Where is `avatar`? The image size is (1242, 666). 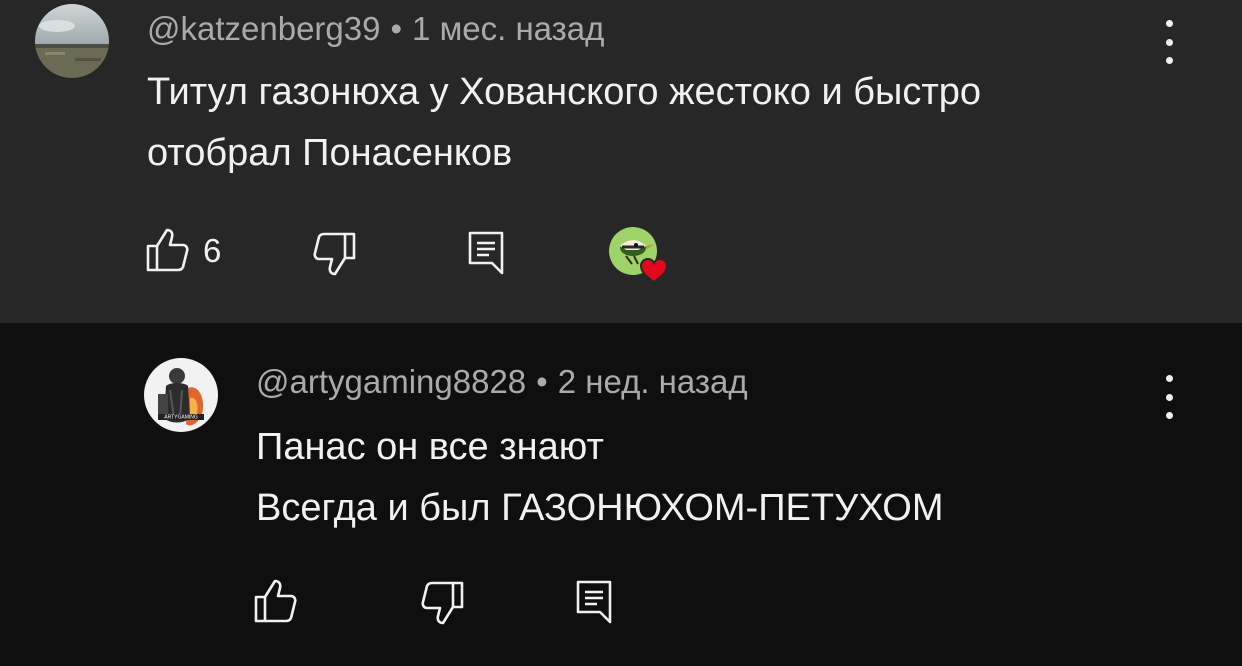 avatar is located at coordinates (72, 41).